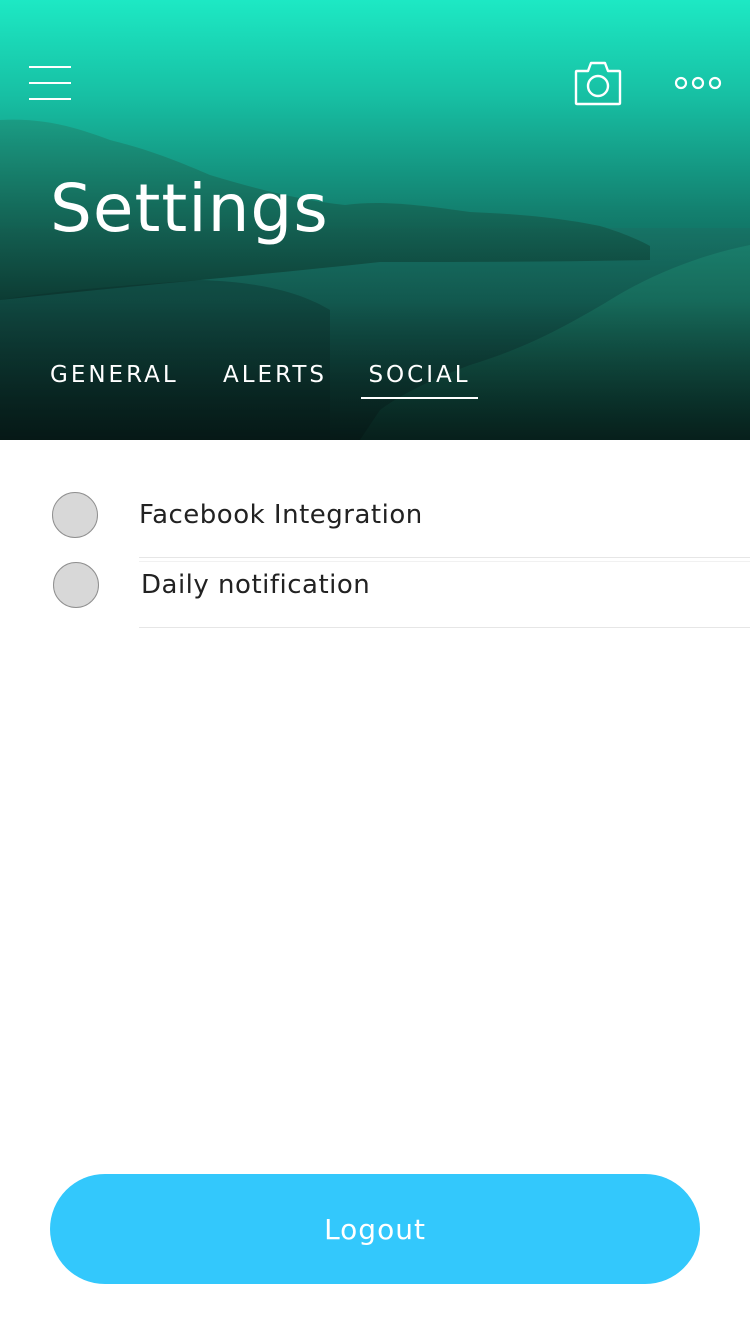 The width and height of the screenshot is (750, 1334). I want to click on list-divider, so click(444, 627).